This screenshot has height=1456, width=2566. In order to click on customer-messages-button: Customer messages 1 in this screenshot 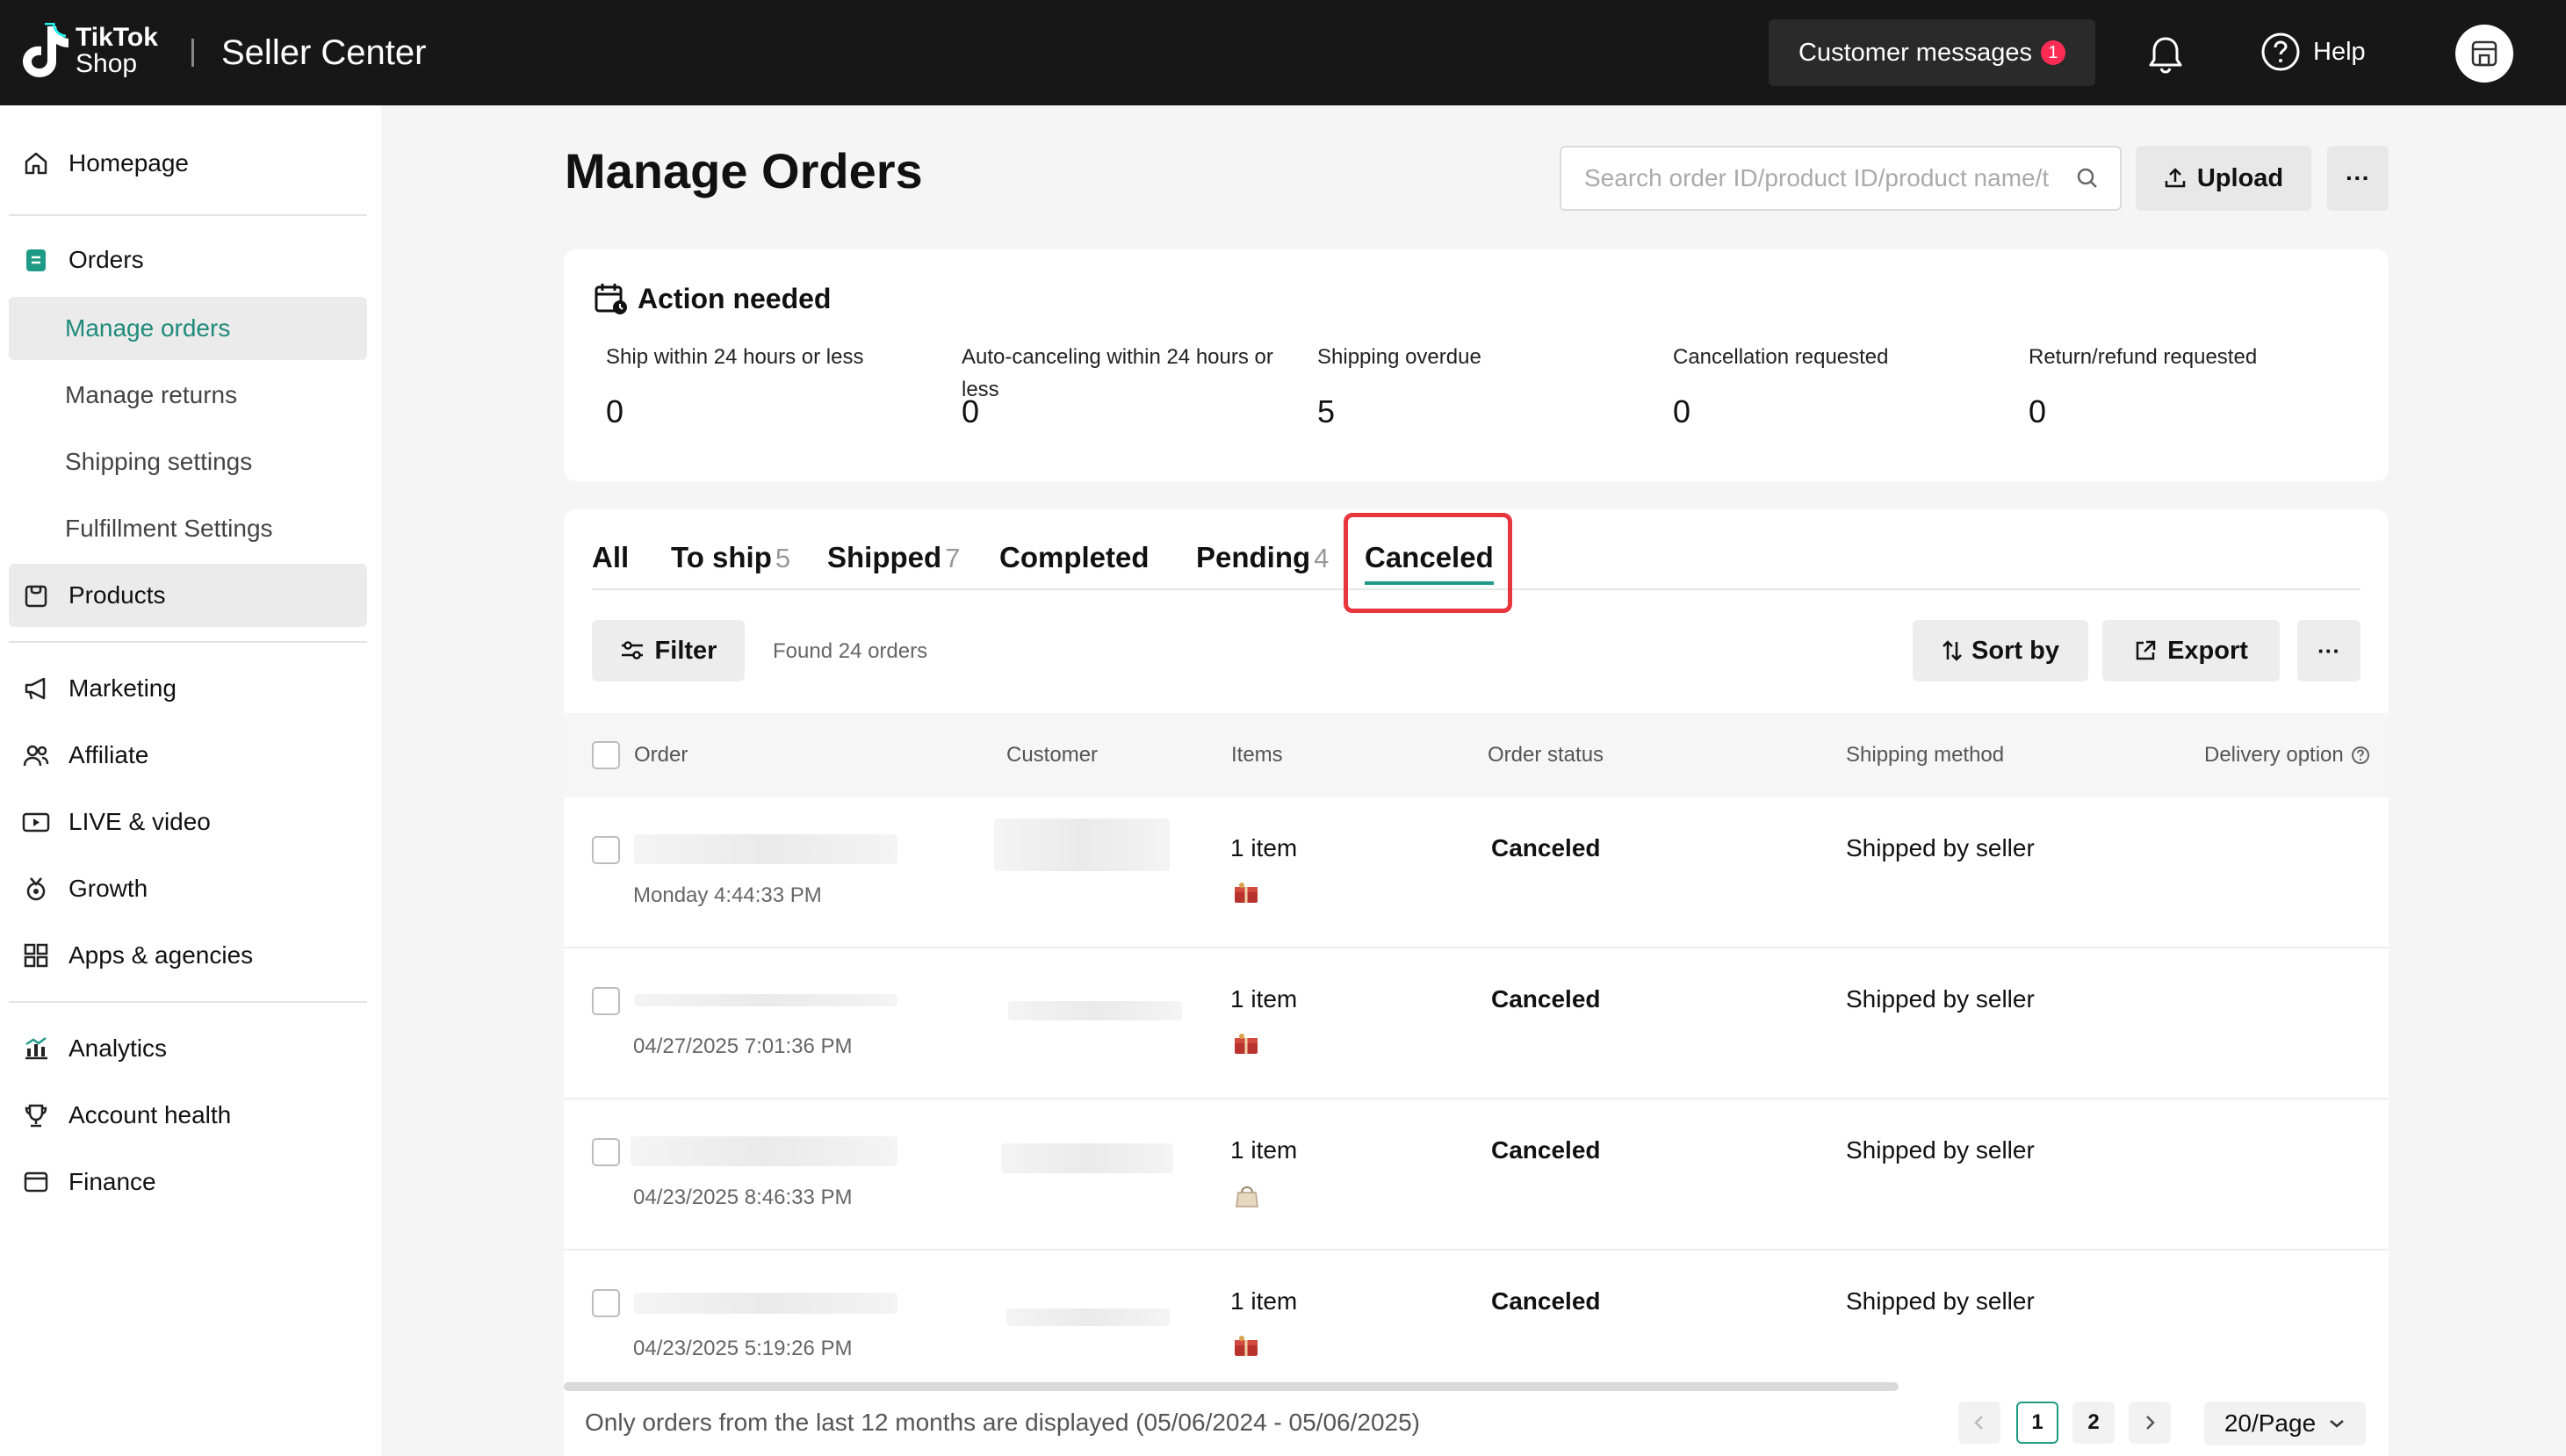, I will do `click(1932, 52)`.